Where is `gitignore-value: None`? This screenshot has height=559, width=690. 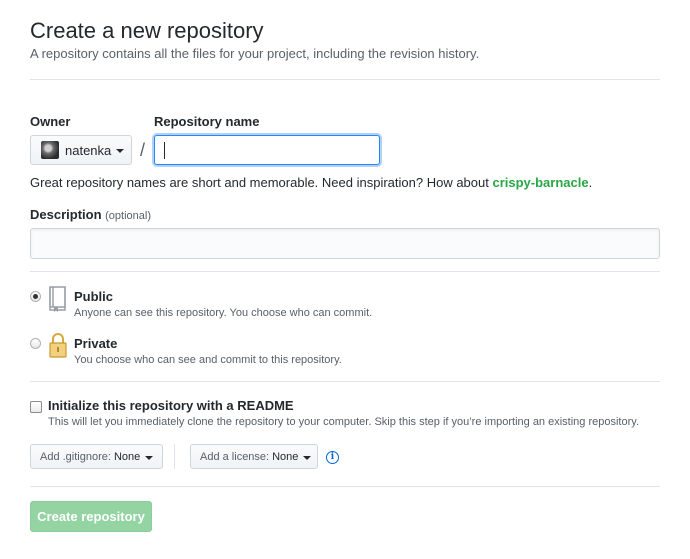 gitignore-value: None is located at coordinates (127, 456).